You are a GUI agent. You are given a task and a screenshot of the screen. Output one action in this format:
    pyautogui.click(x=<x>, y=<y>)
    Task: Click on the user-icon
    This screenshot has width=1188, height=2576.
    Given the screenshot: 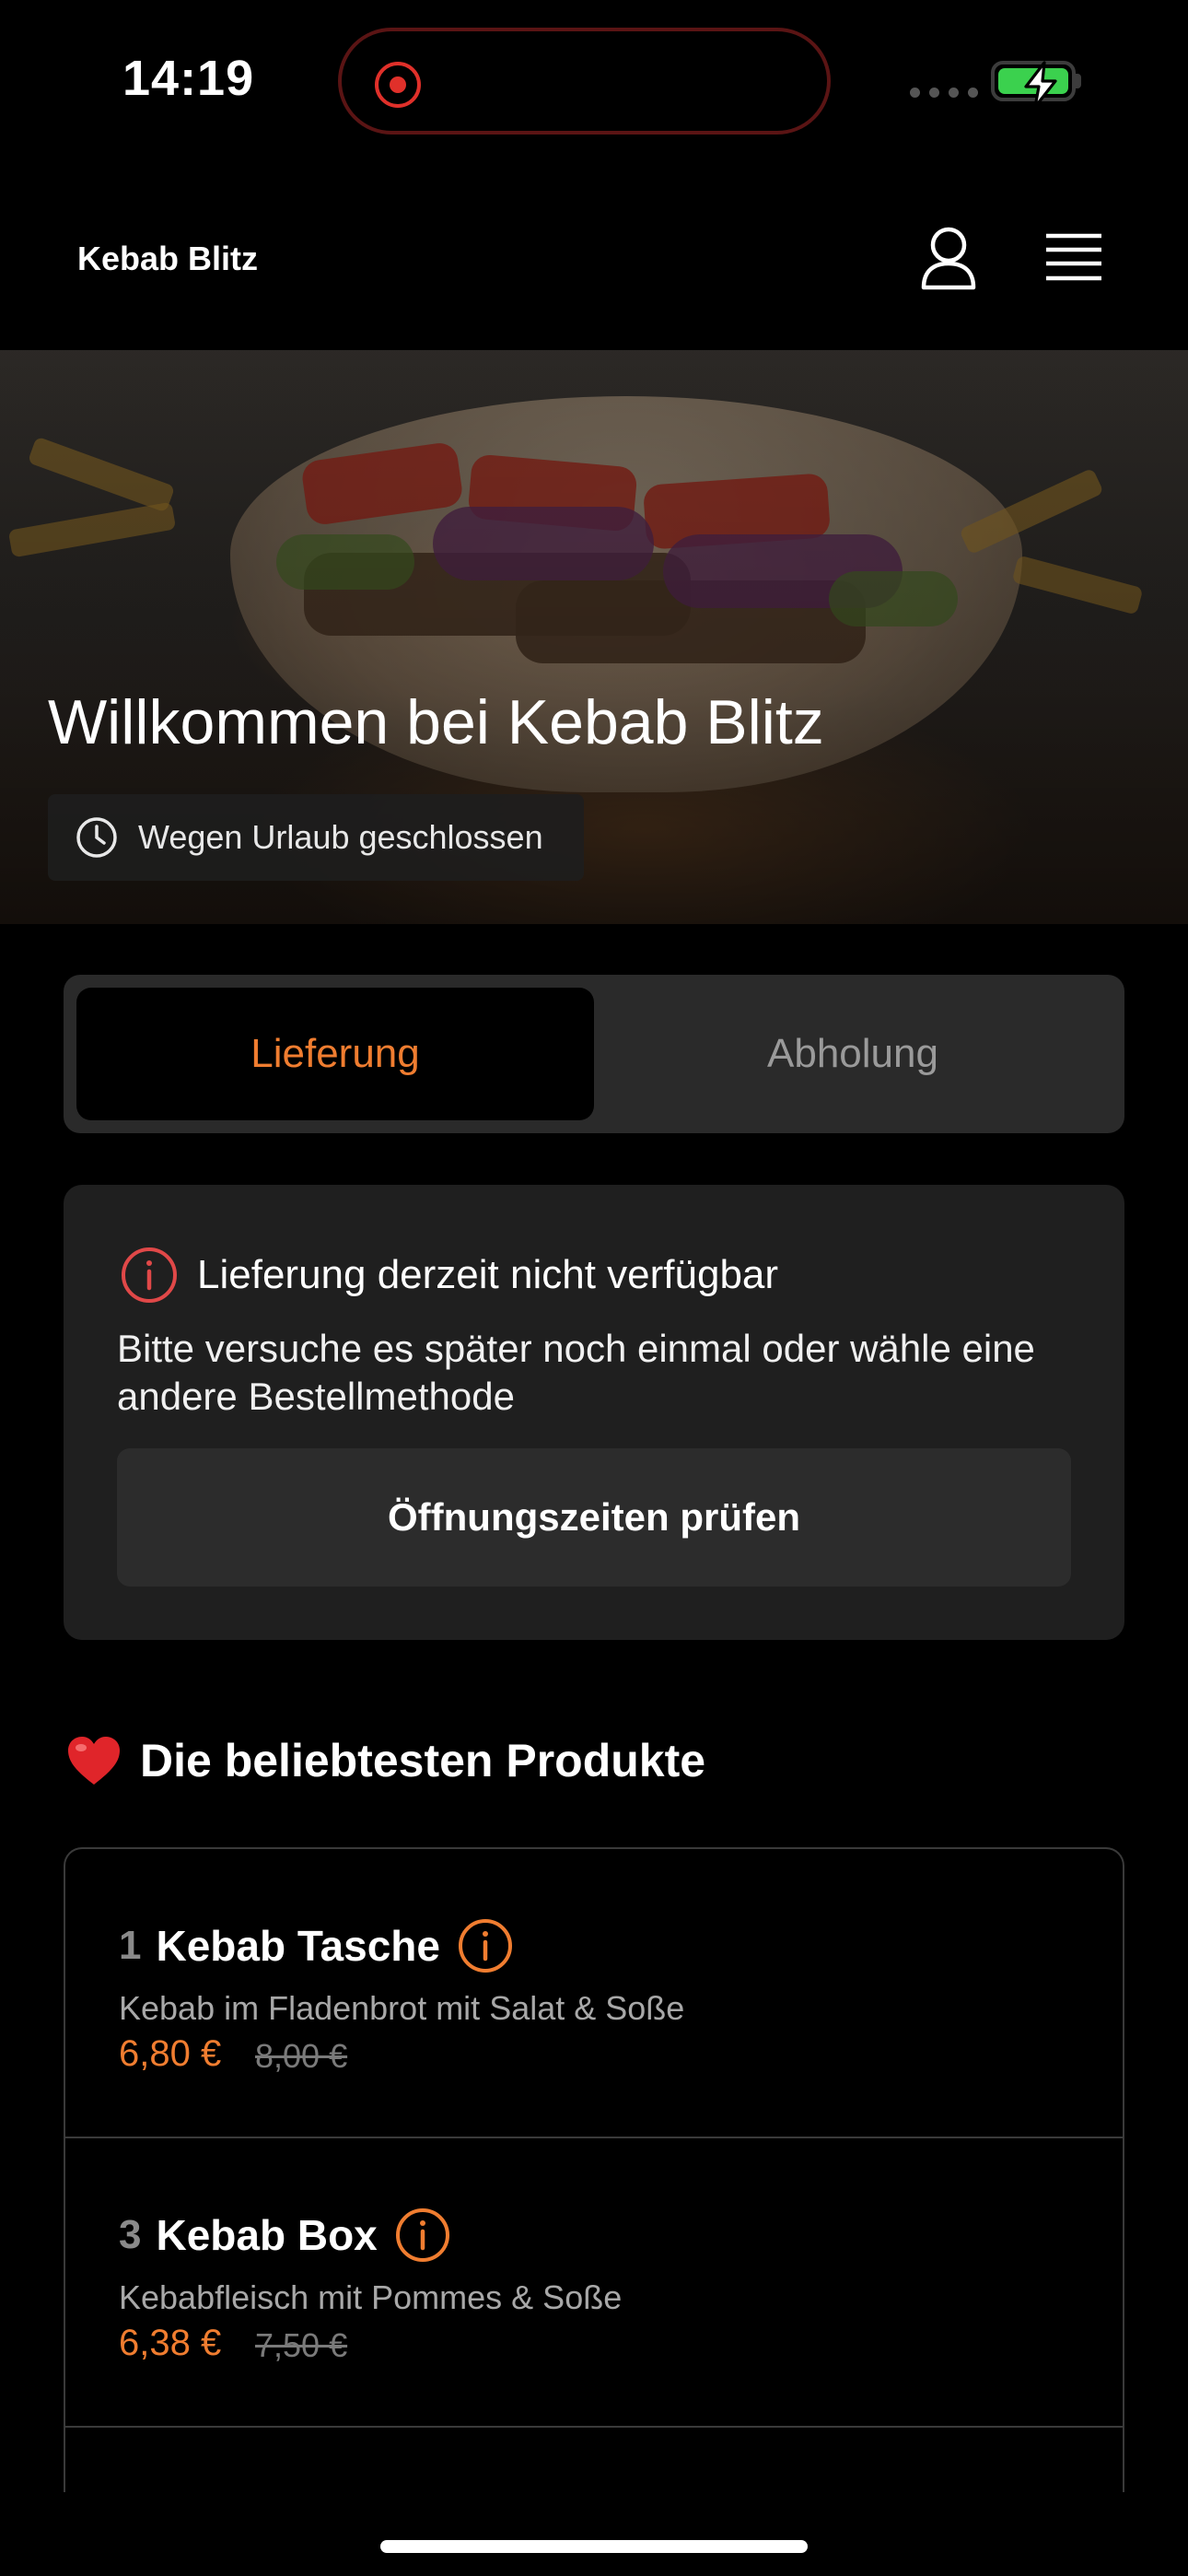 What is the action you would take?
    pyautogui.click(x=948, y=258)
    